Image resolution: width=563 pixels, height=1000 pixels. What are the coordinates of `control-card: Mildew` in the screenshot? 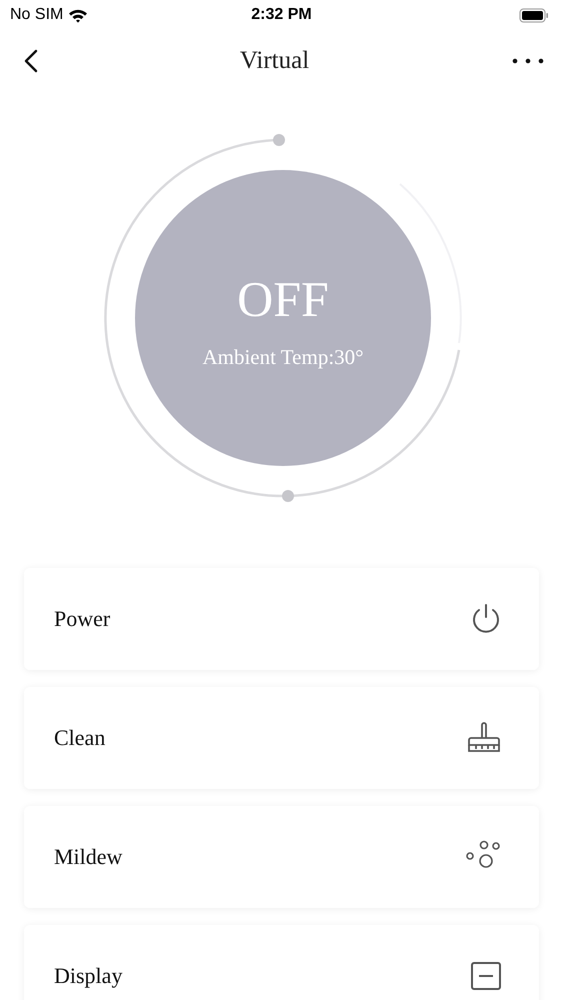 It's located at (281, 857).